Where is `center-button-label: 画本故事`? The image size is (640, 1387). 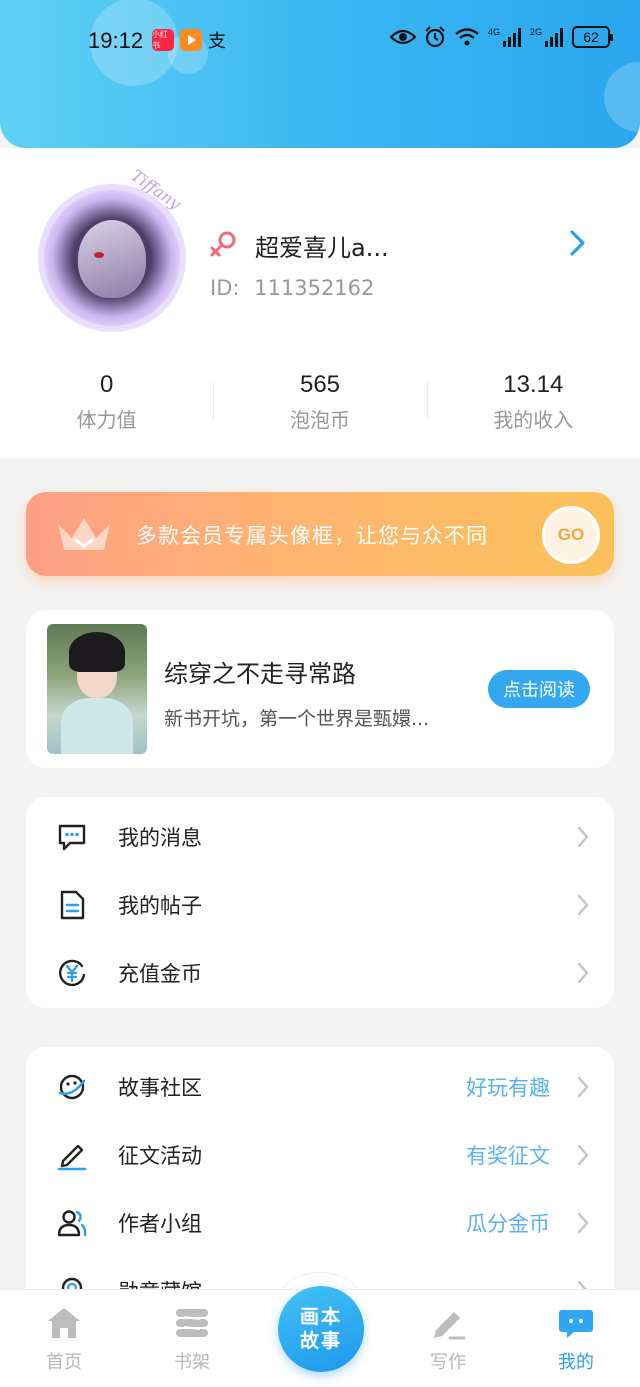 center-button-label: 画本故事 is located at coordinates (320, 1329).